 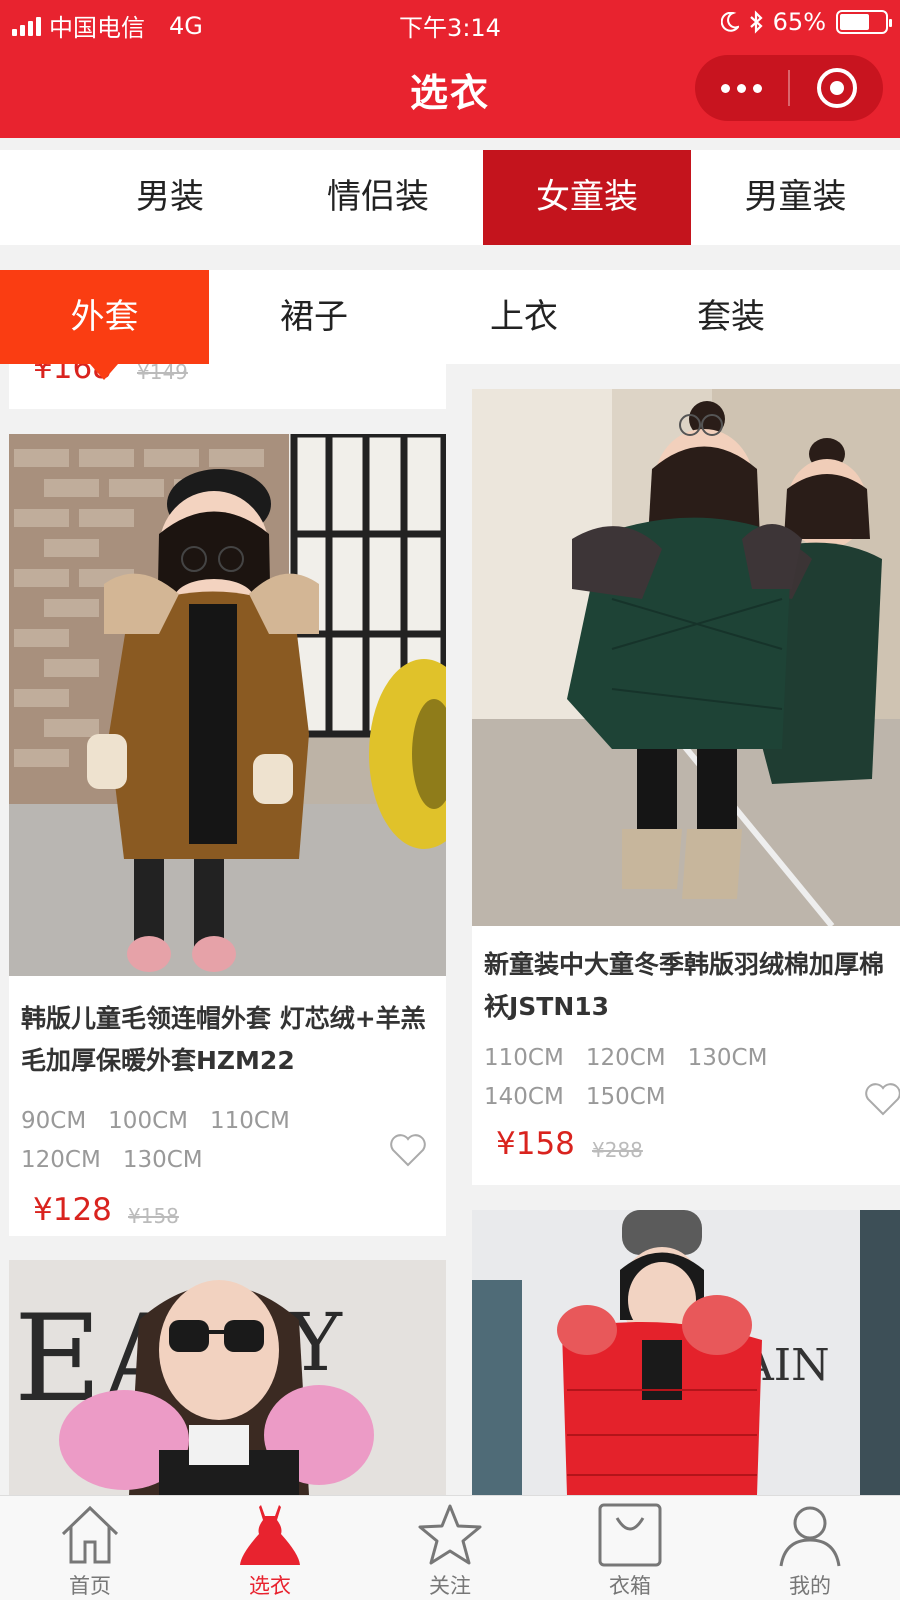 I want to click on tabbar-label-favorites: 关注, so click(x=450, y=1586).